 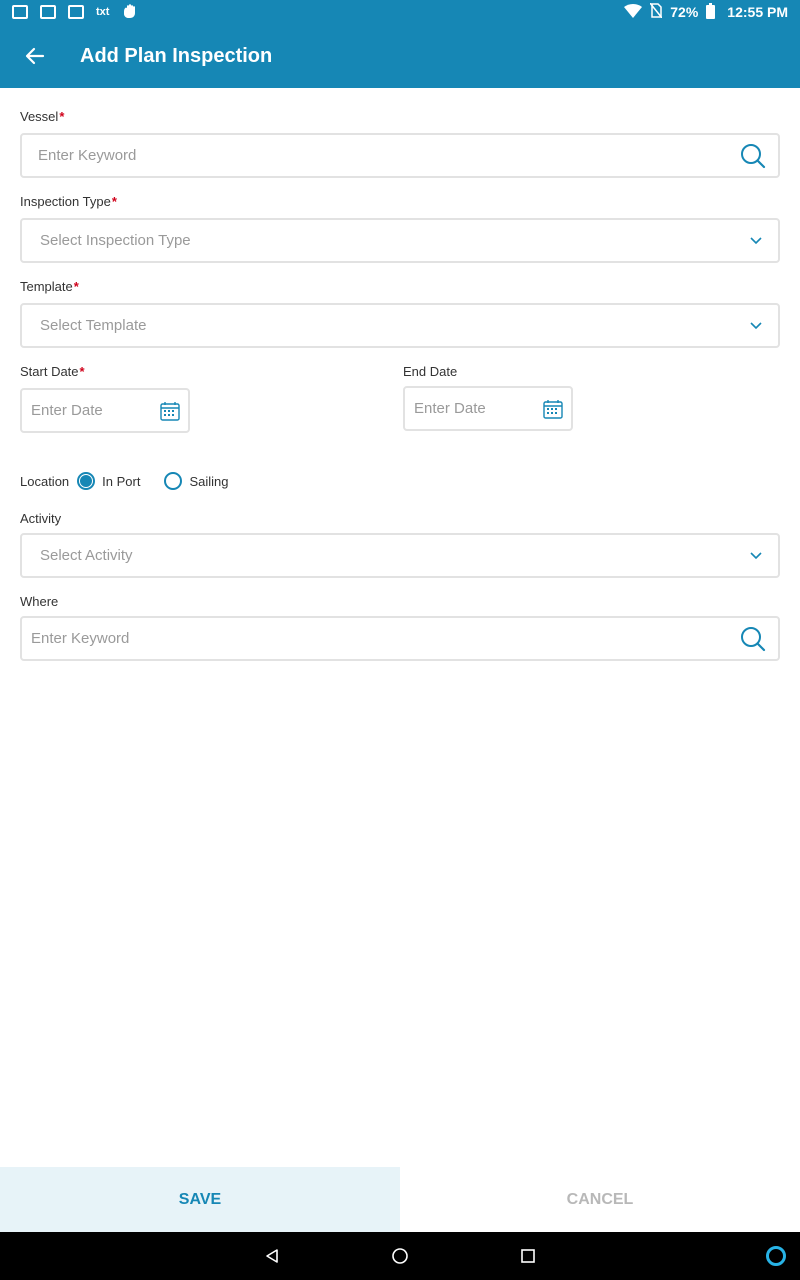 I want to click on clock: 12:55 PM, so click(x=757, y=12).